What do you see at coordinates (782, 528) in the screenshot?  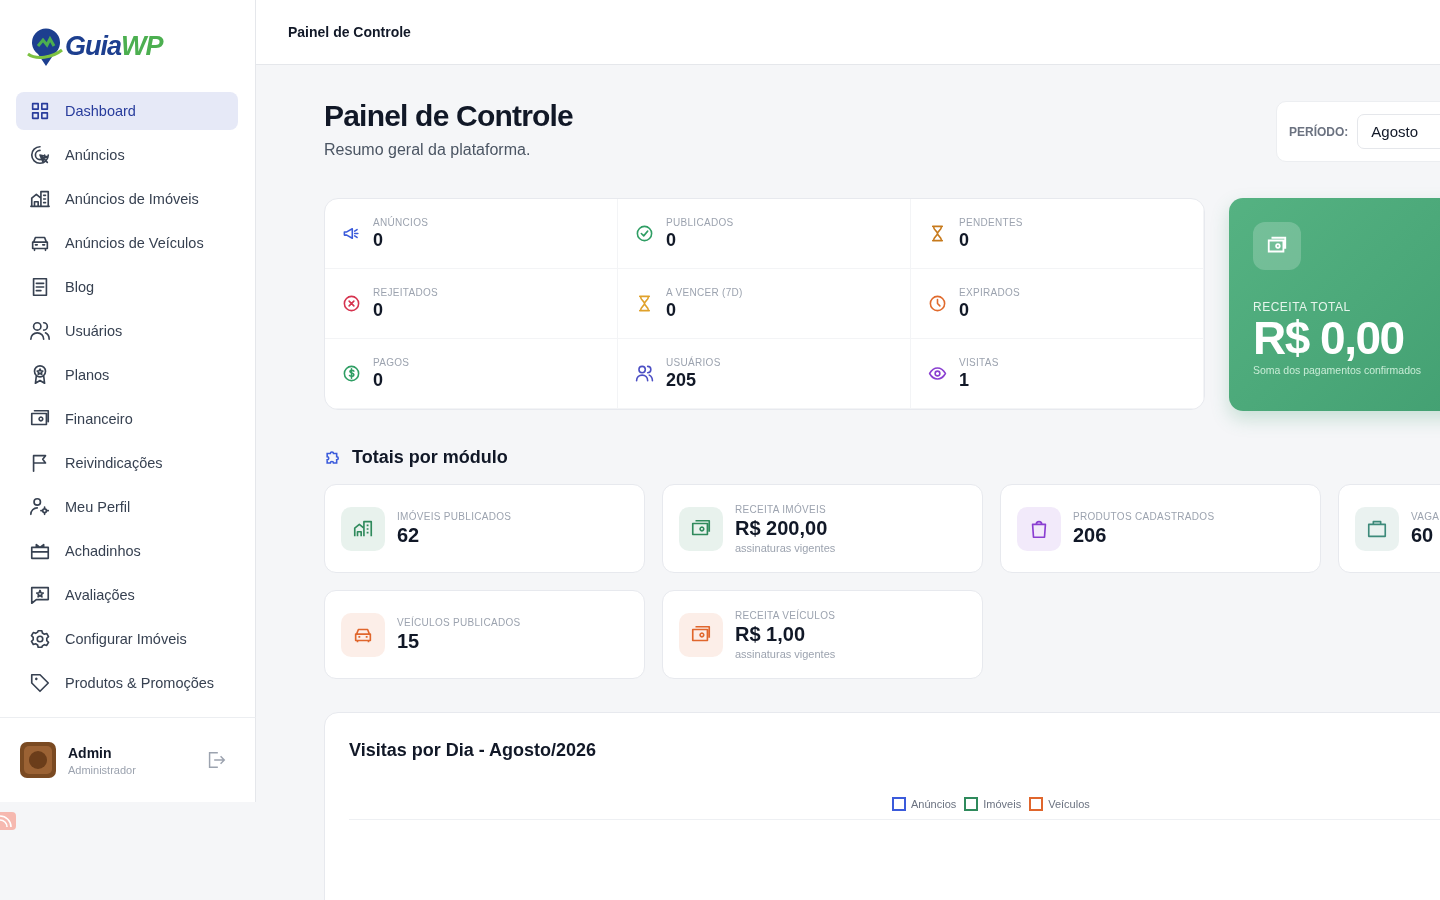 I see `module-value: R$ 200,00` at bounding box center [782, 528].